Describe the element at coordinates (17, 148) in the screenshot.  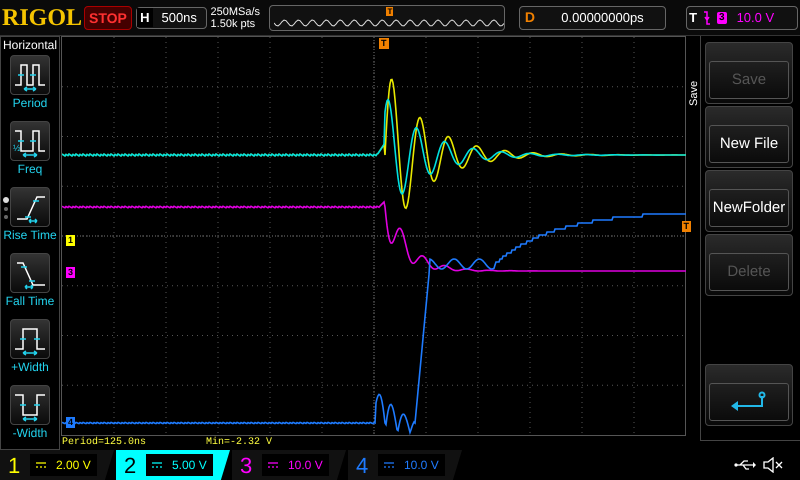
I see `half-label: ½` at that location.